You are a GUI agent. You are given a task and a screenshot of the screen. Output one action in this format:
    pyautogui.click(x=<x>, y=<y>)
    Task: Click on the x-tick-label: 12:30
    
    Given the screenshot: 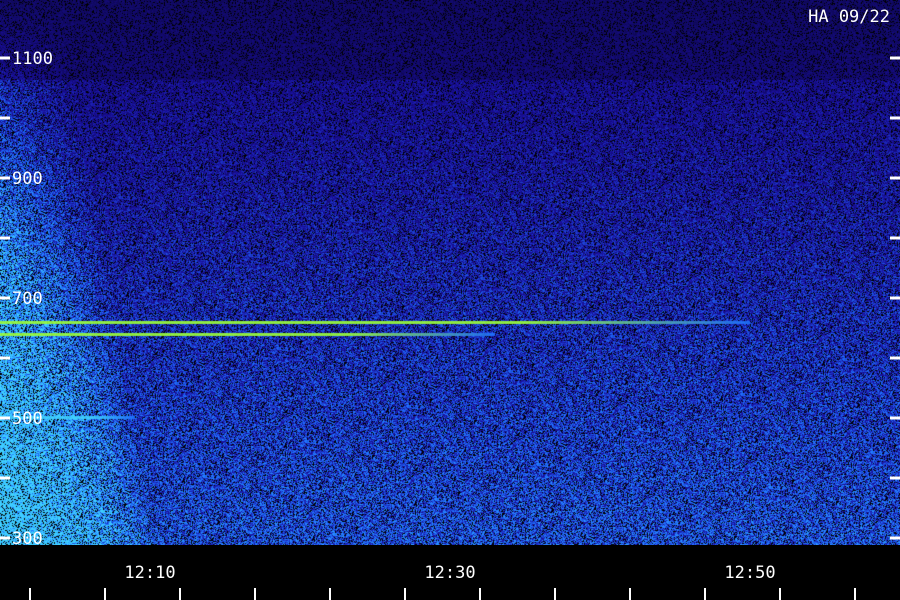 What is the action you would take?
    pyautogui.click(x=449, y=573)
    